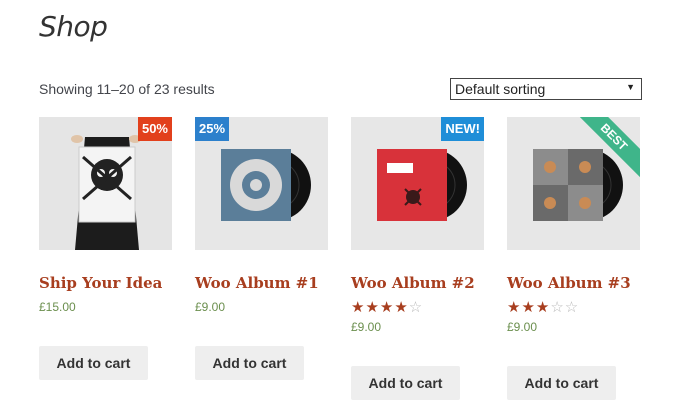 The image size is (674, 403). What do you see at coordinates (73, 26) in the screenshot?
I see `page-title: Shop` at bounding box center [73, 26].